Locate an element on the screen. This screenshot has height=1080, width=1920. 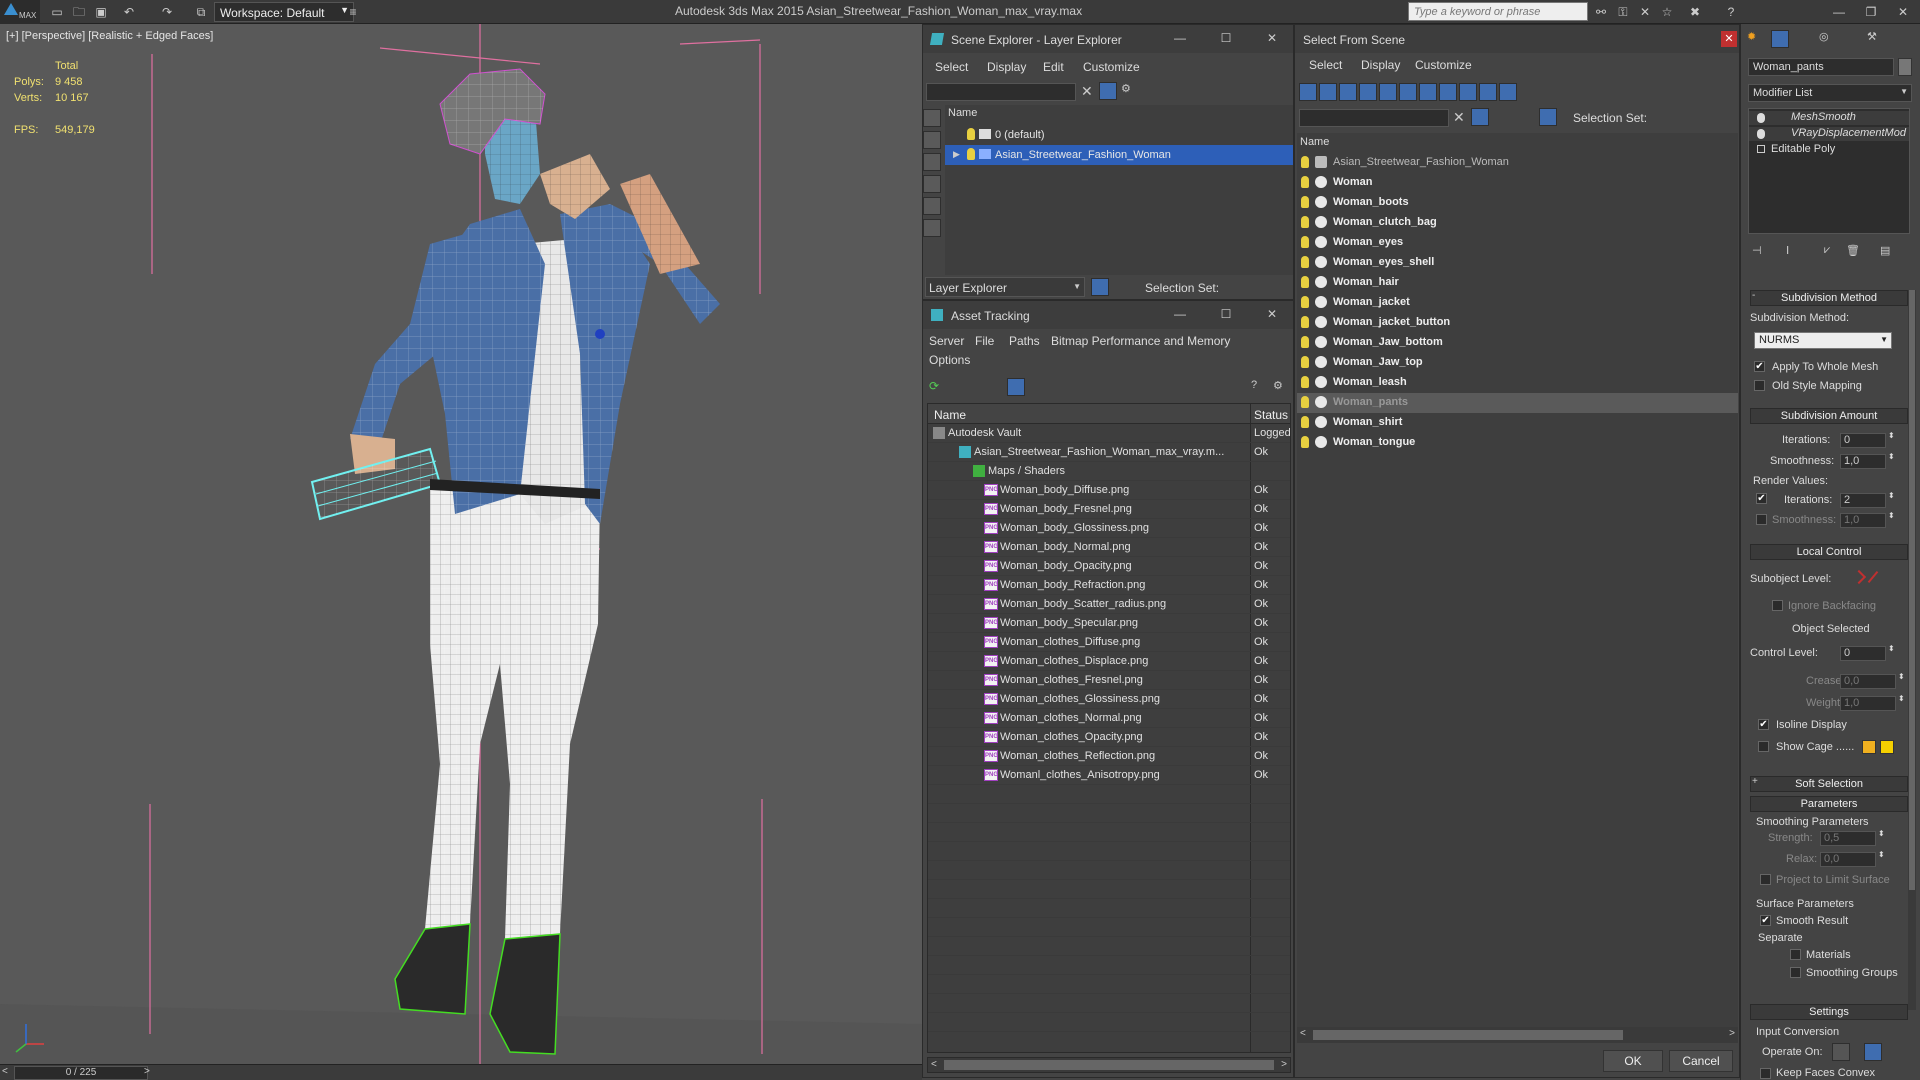
object-row: Asian_Streetwear_Fashion_Woman is located at coordinates (1517, 163).